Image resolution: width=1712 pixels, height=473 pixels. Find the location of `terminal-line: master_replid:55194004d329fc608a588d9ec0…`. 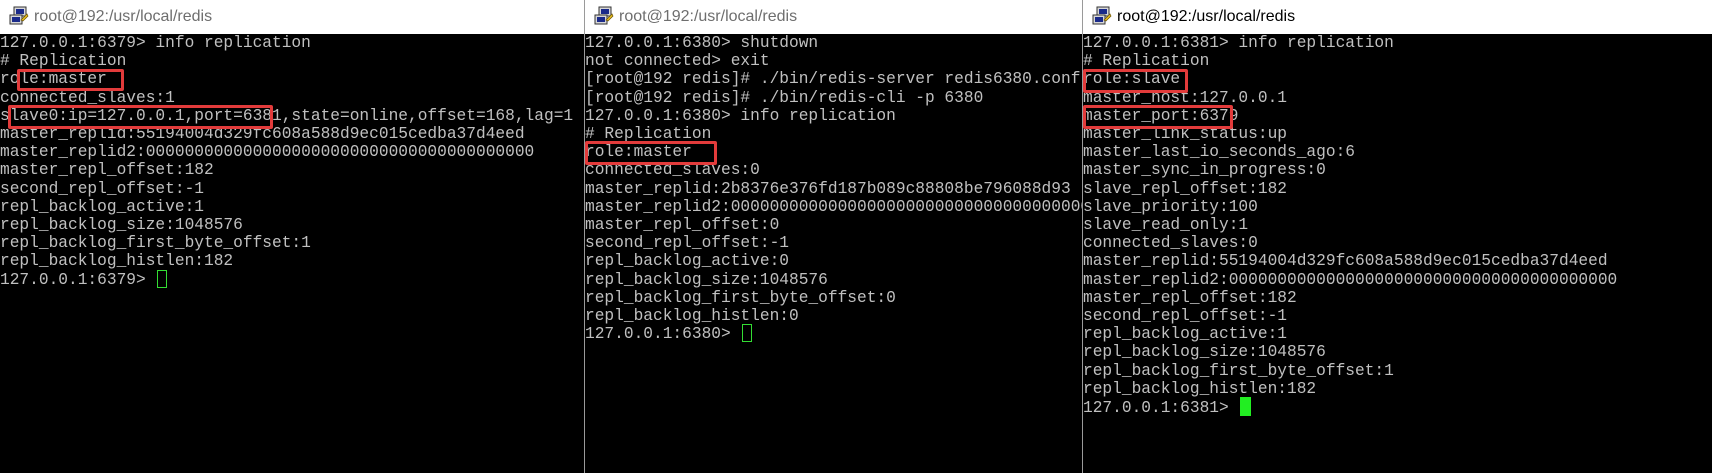

terminal-line: master_replid:55194004d329fc608a588d9ec0… is located at coordinates (1345, 261).